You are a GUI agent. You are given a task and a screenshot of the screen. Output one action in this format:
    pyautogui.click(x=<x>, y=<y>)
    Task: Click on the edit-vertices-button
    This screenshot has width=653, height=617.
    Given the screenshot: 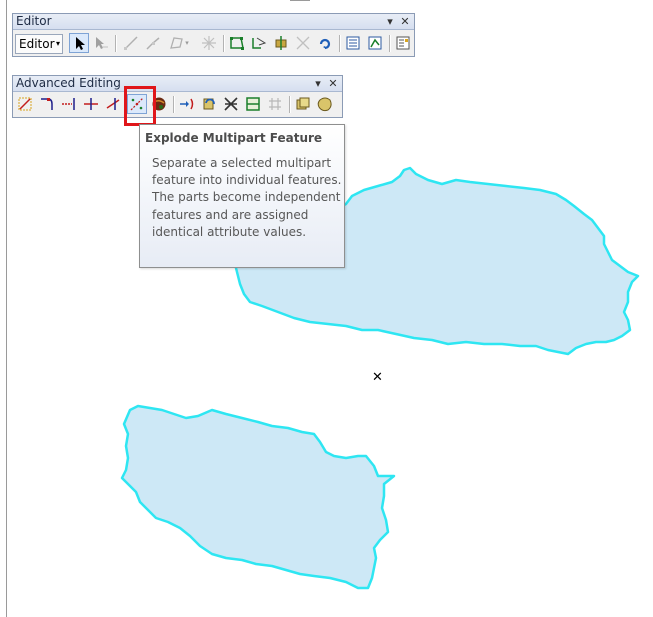 What is the action you would take?
    pyautogui.click(x=237, y=43)
    